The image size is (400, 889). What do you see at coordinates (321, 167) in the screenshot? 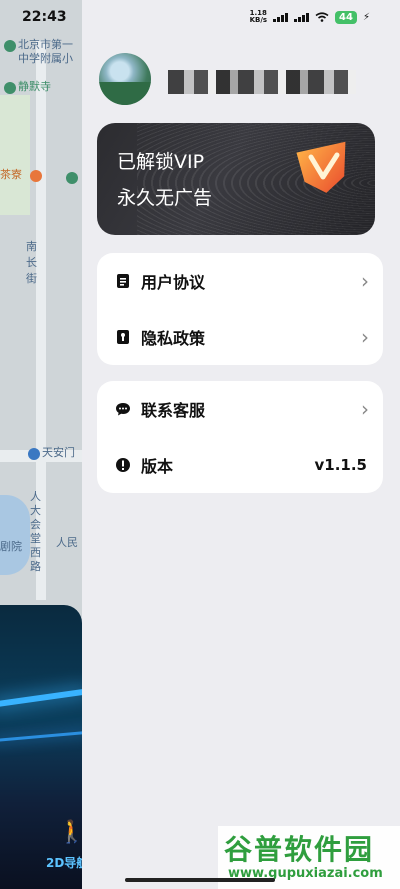
I see `vip-diamond-icon` at bounding box center [321, 167].